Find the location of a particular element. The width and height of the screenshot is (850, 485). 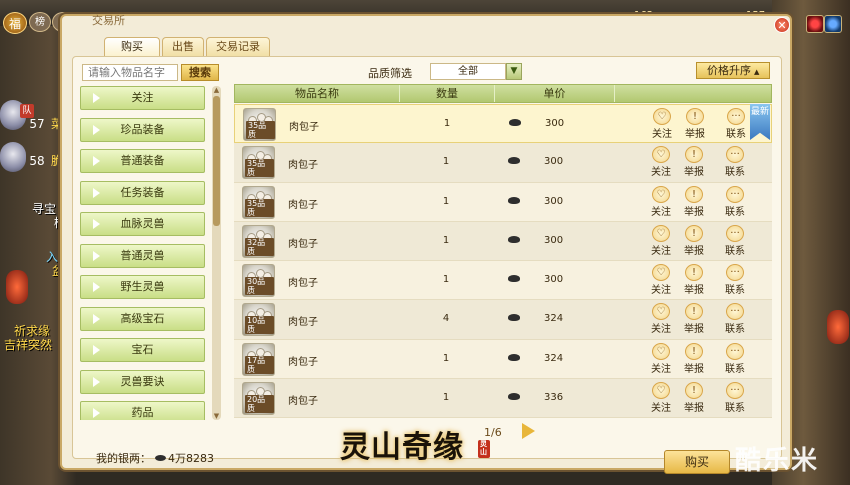

quality-tag: 35品质 is located at coordinates (259, 168).